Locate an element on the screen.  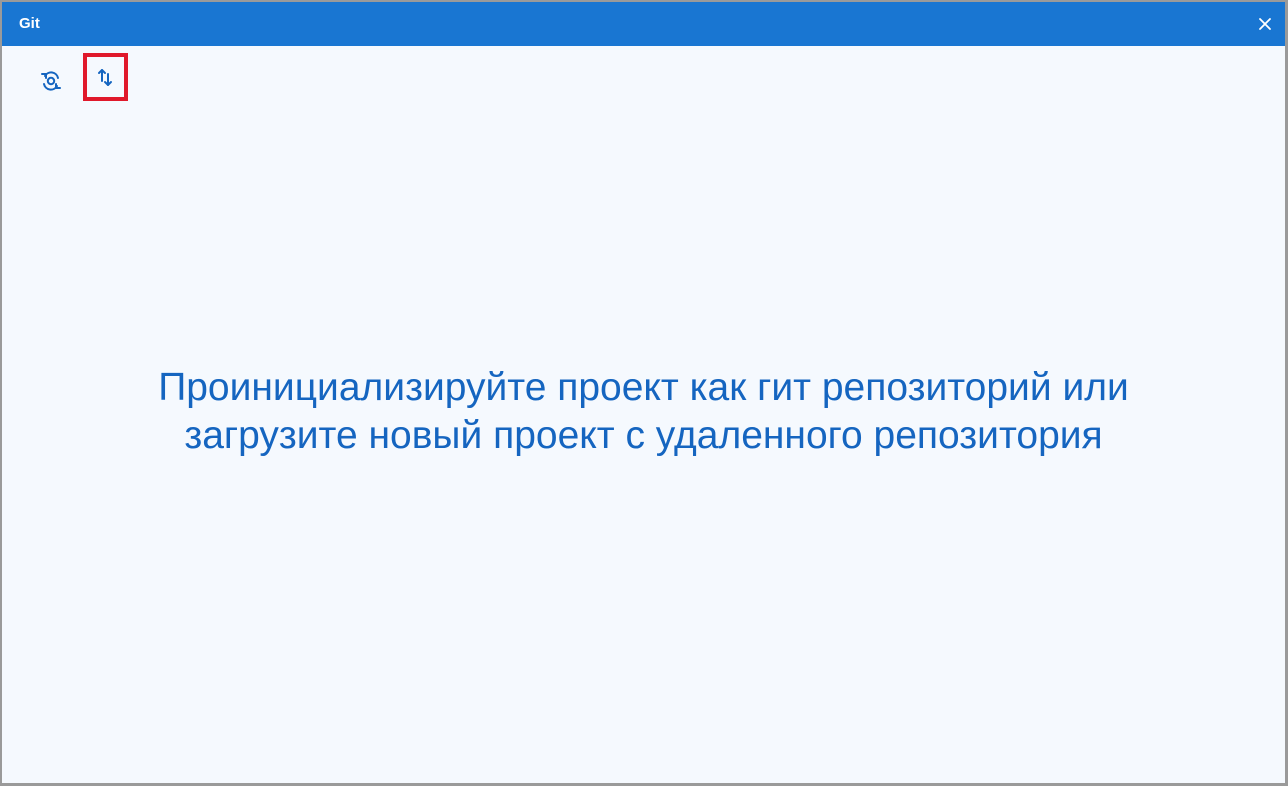
close-button is located at coordinates (1265, 24).